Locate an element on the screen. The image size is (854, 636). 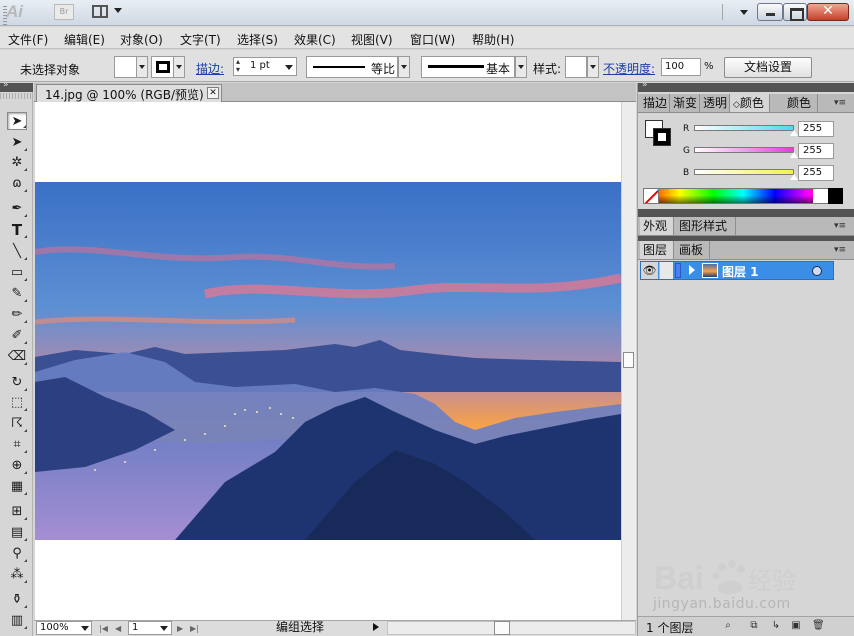
blend-tool-icon: ⁂ is located at coordinates (17, 575).